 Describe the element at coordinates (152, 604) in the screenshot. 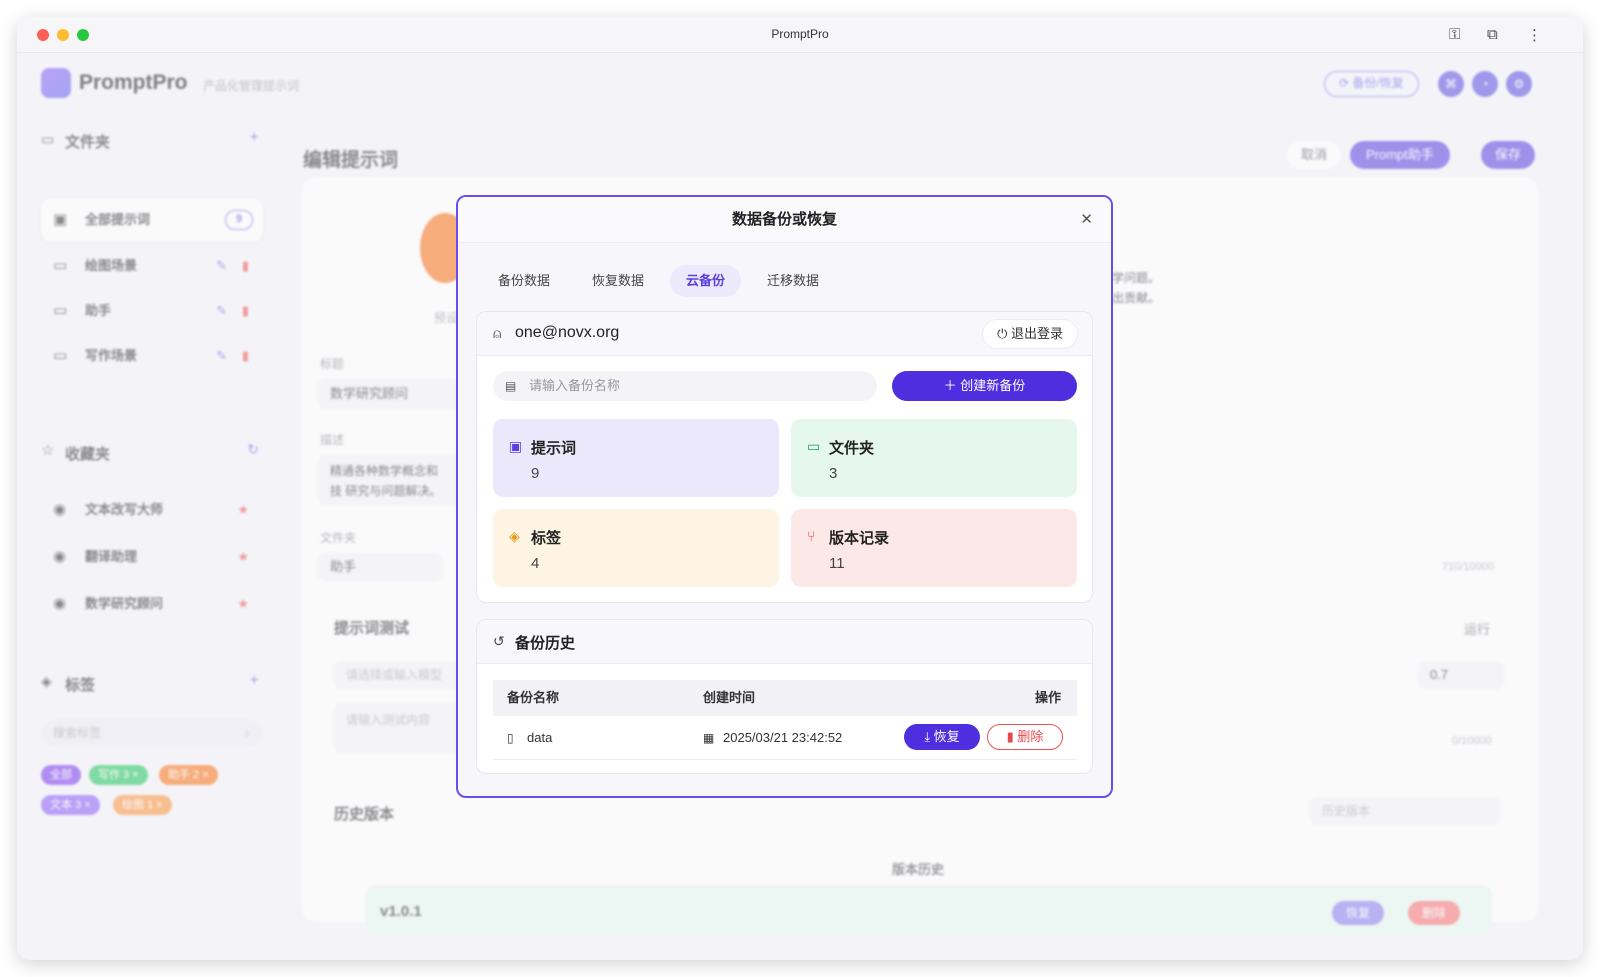

I see `favorite-item: ◉ 数学研究顾问 ★` at that location.